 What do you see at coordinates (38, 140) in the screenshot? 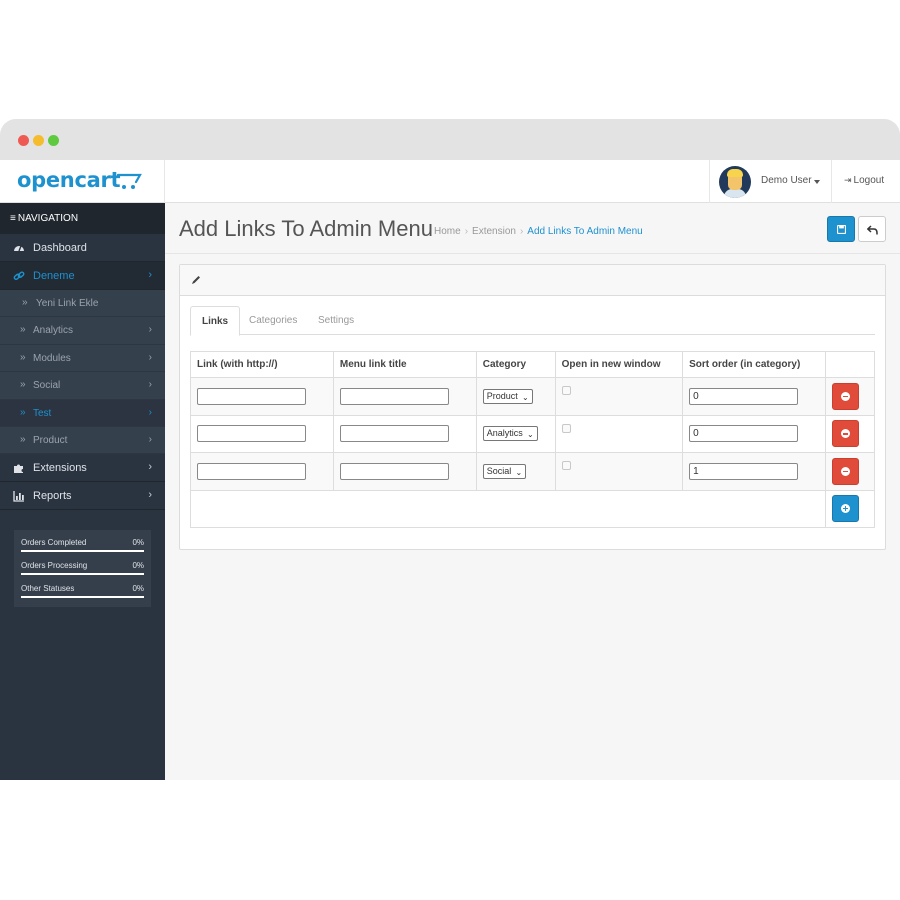
I see `minimize-window-dot` at bounding box center [38, 140].